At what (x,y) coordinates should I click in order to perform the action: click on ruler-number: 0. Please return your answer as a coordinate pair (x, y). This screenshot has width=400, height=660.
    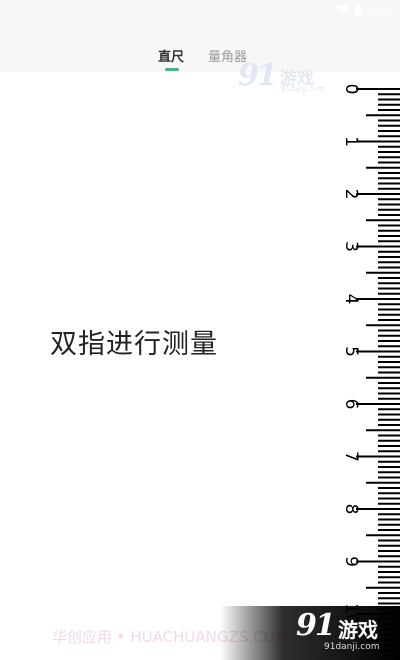
    Looking at the image, I should click on (351, 89).